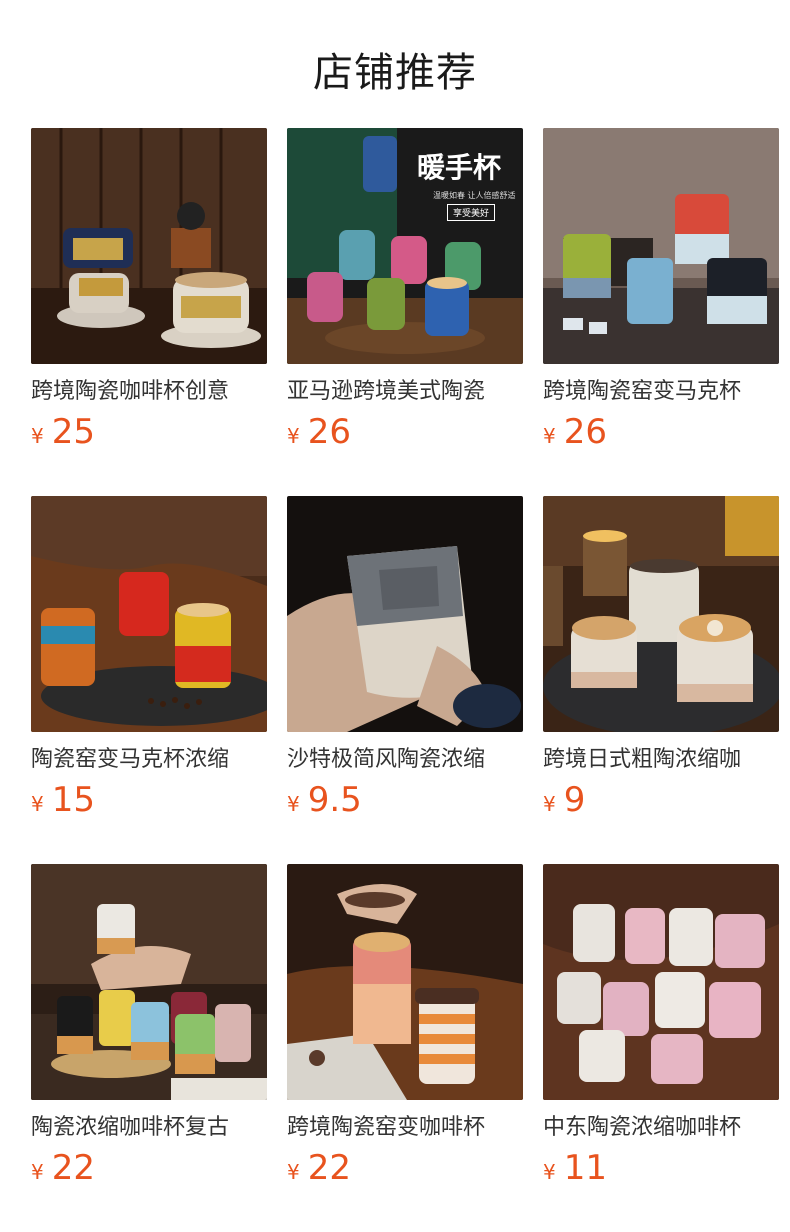 The width and height of the screenshot is (790, 1232). Describe the element at coordinates (661, 392) in the screenshot. I see `product-name: 跨境陶瓷窑变马克杯` at that location.